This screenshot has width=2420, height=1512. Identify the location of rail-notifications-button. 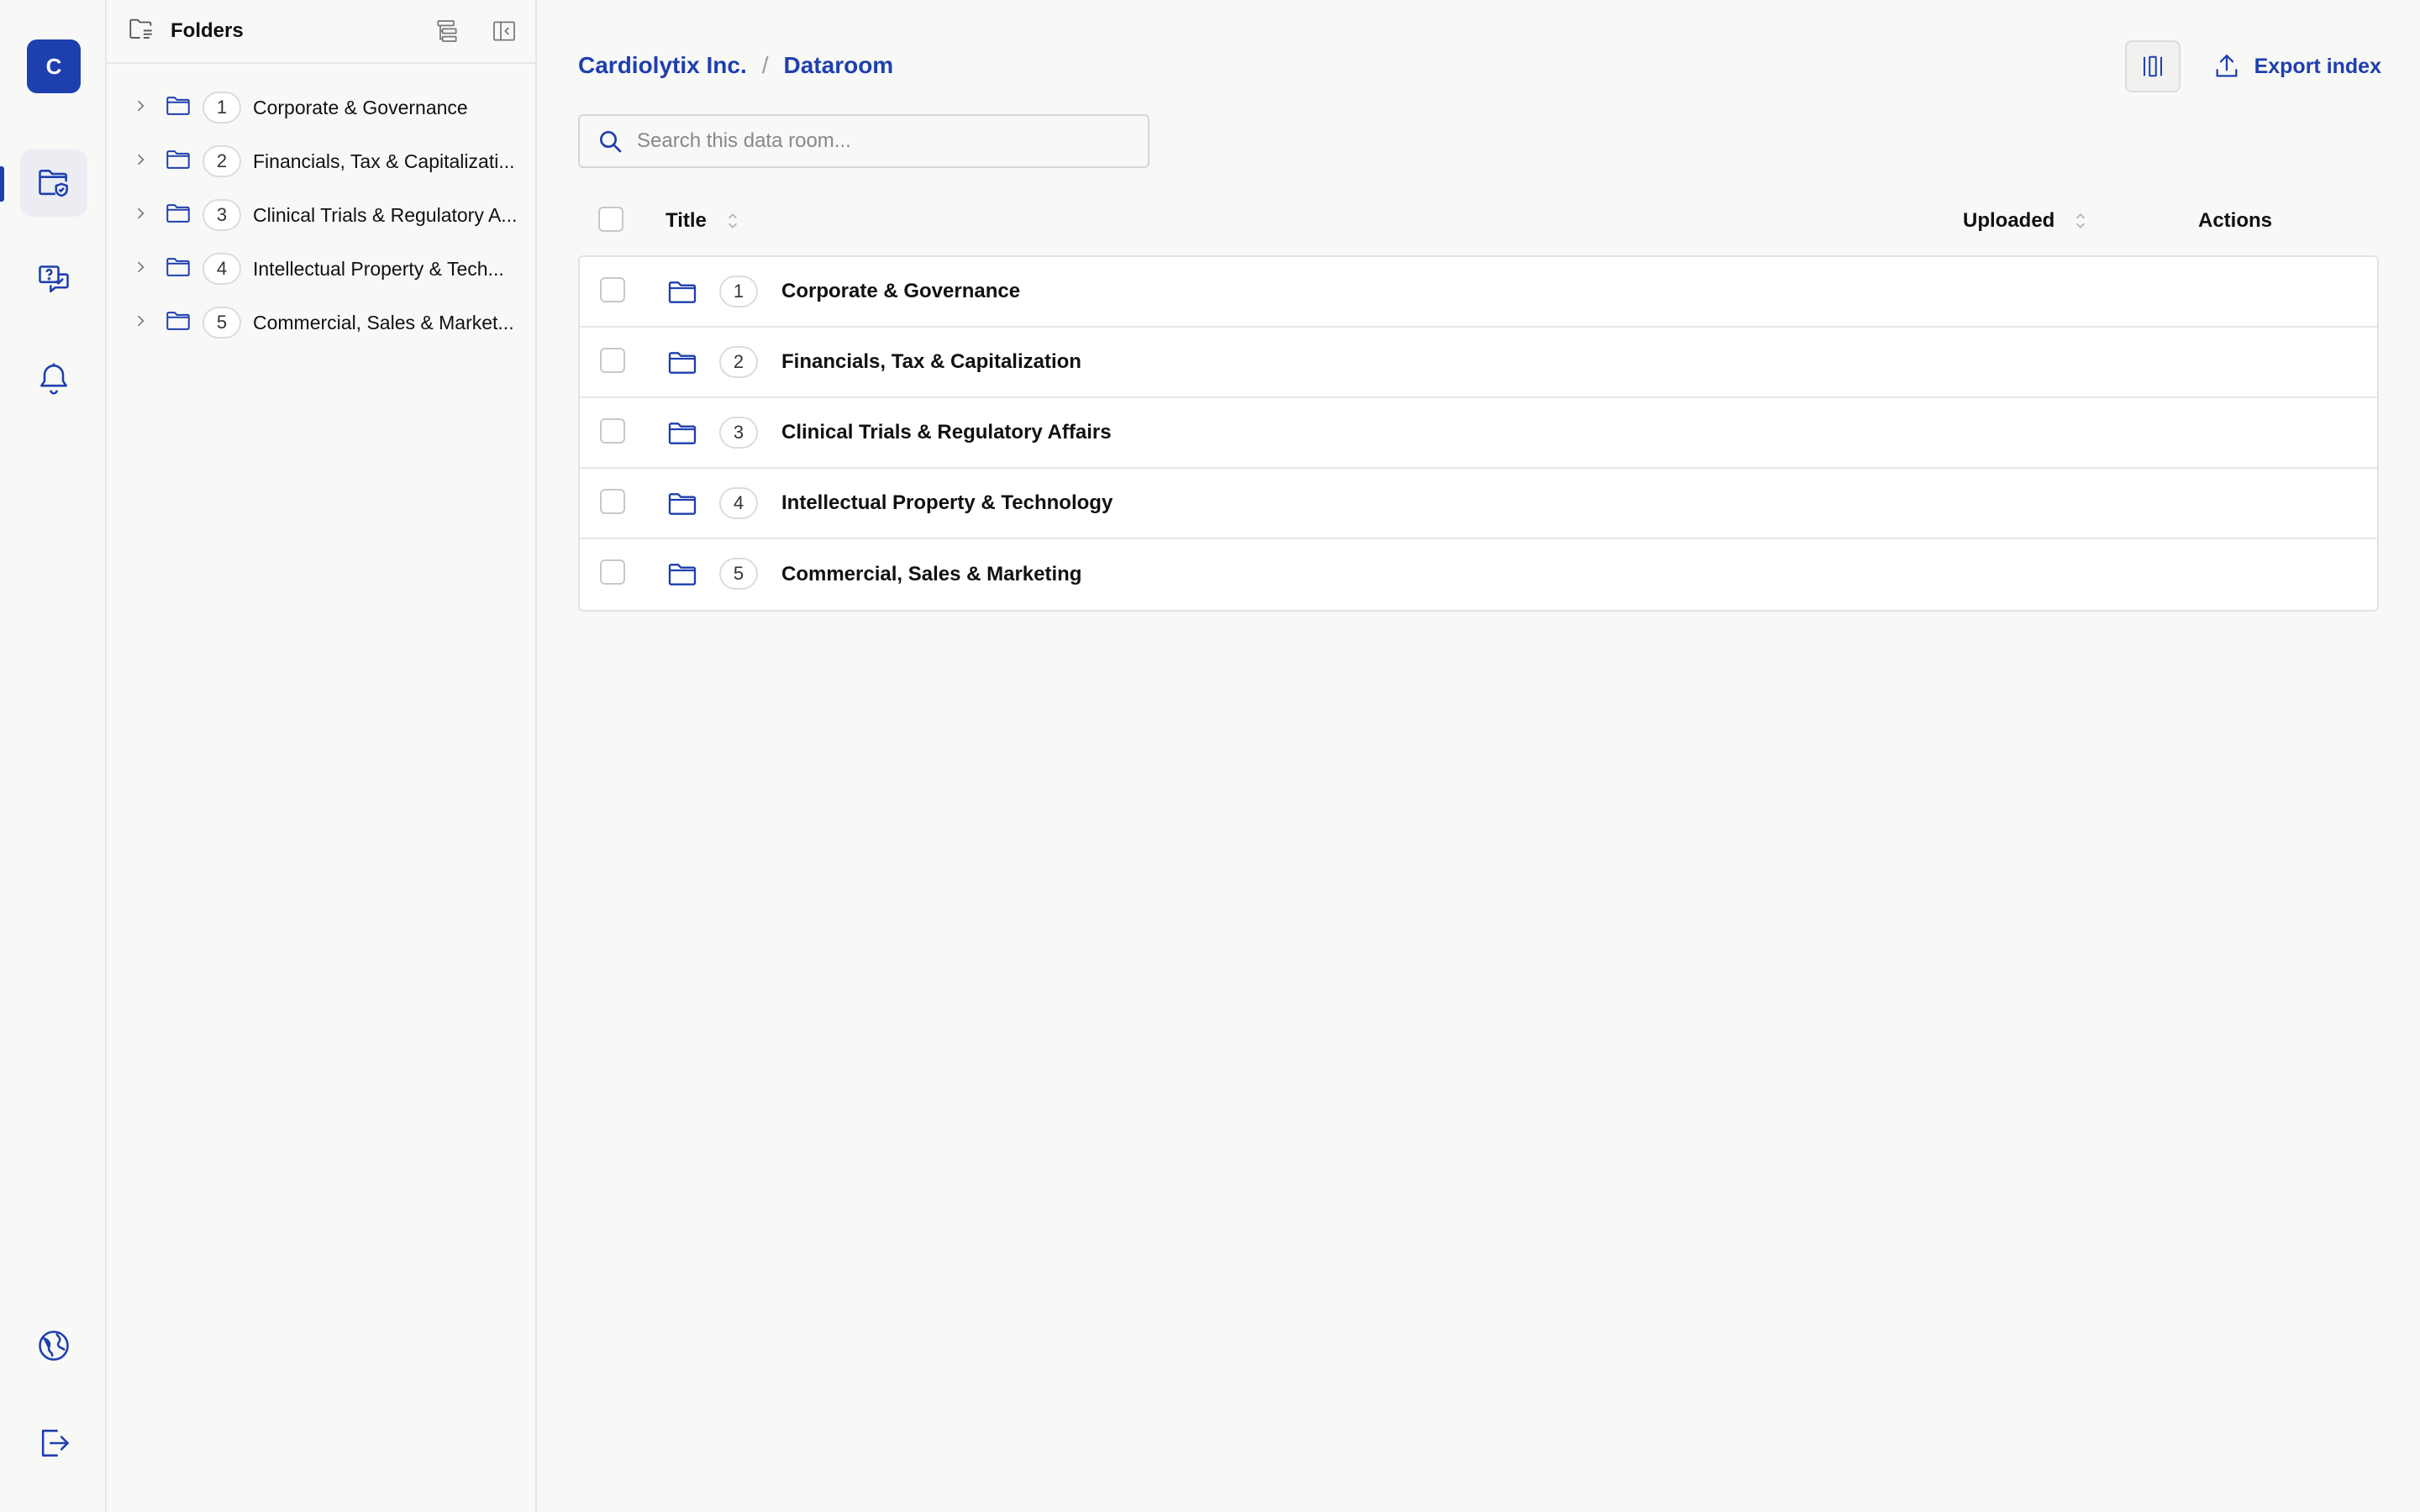
(53, 378).